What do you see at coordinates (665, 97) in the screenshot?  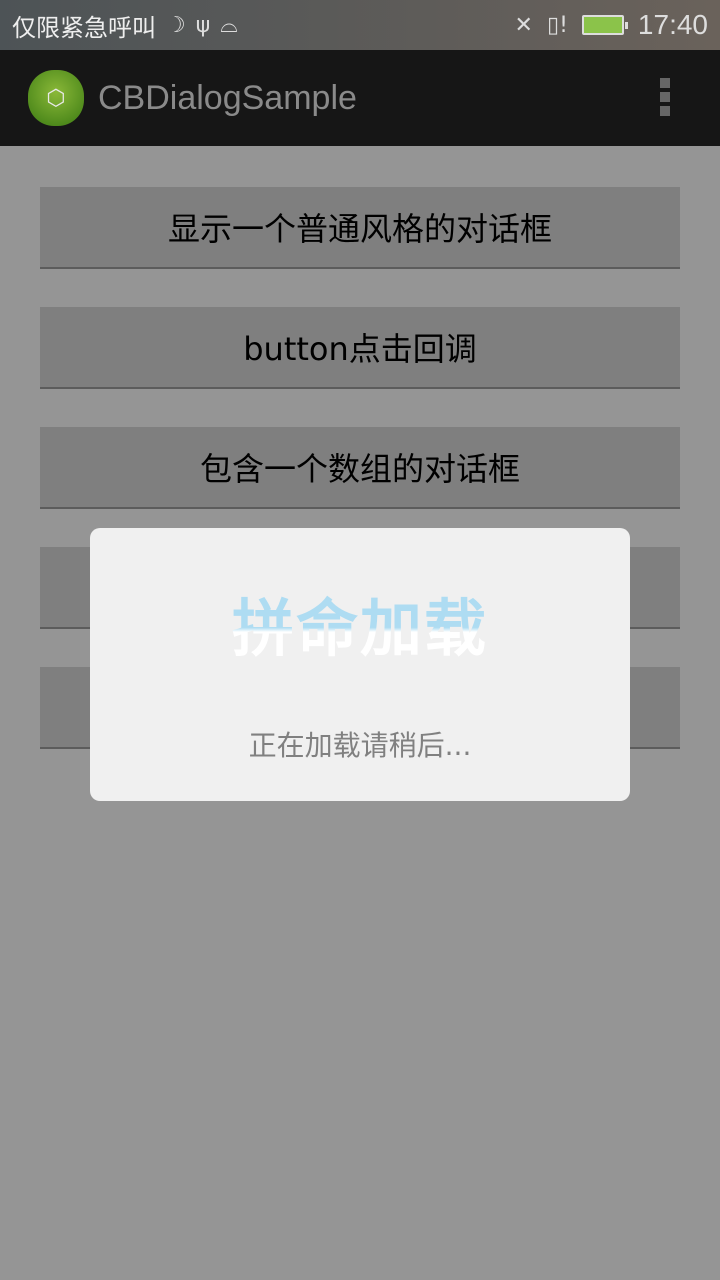 I see `overflow-menu-icon` at bounding box center [665, 97].